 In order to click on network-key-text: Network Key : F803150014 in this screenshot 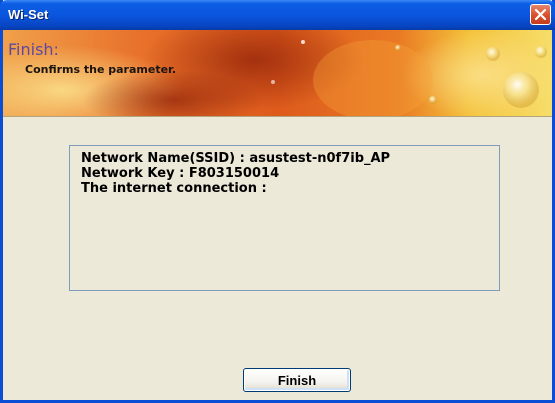, I will do `click(180, 173)`.